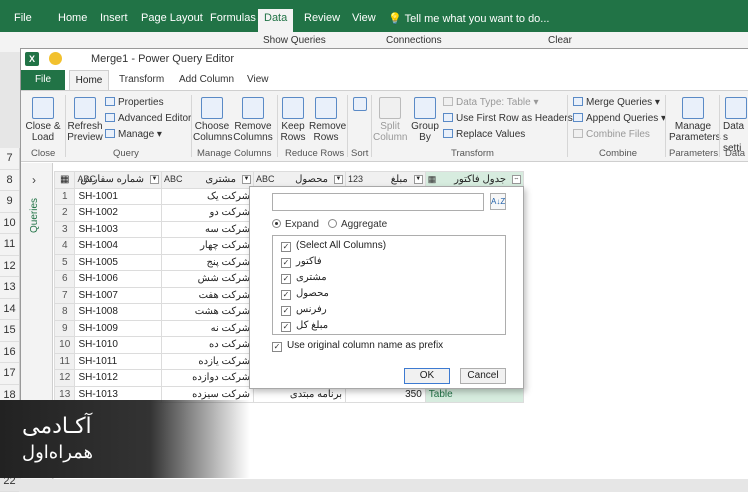 The height and width of the screenshot is (492, 748). Describe the element at coordinates (118, 246) in the screenshot. I see `cell: SH-1004` at that location.